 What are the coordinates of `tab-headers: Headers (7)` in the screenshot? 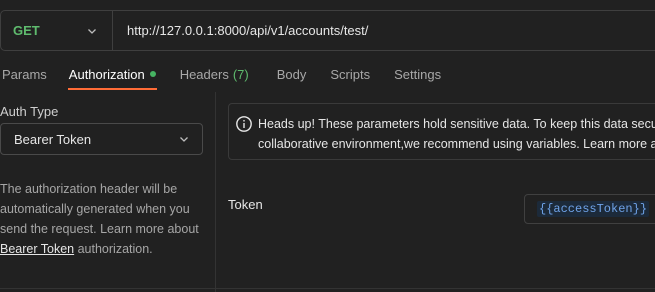 It's located at (214, 74).